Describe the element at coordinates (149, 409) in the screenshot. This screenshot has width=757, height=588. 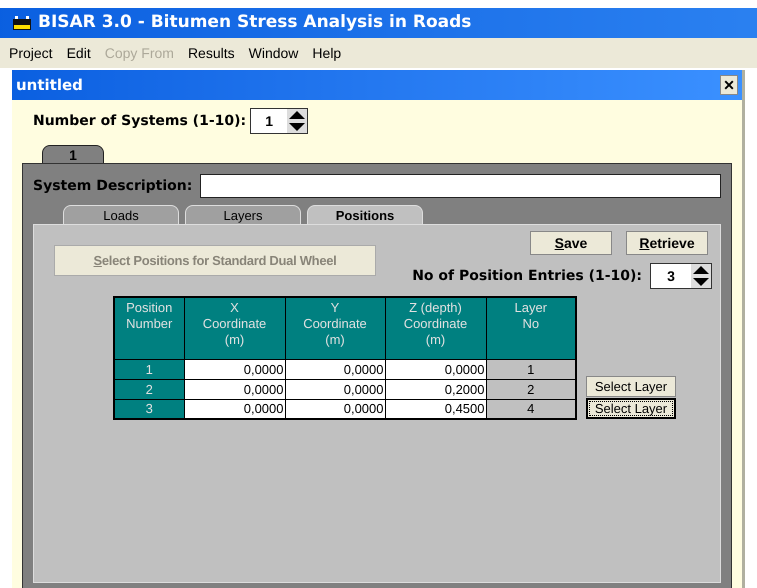
I see `table-cell: 3` at that location.